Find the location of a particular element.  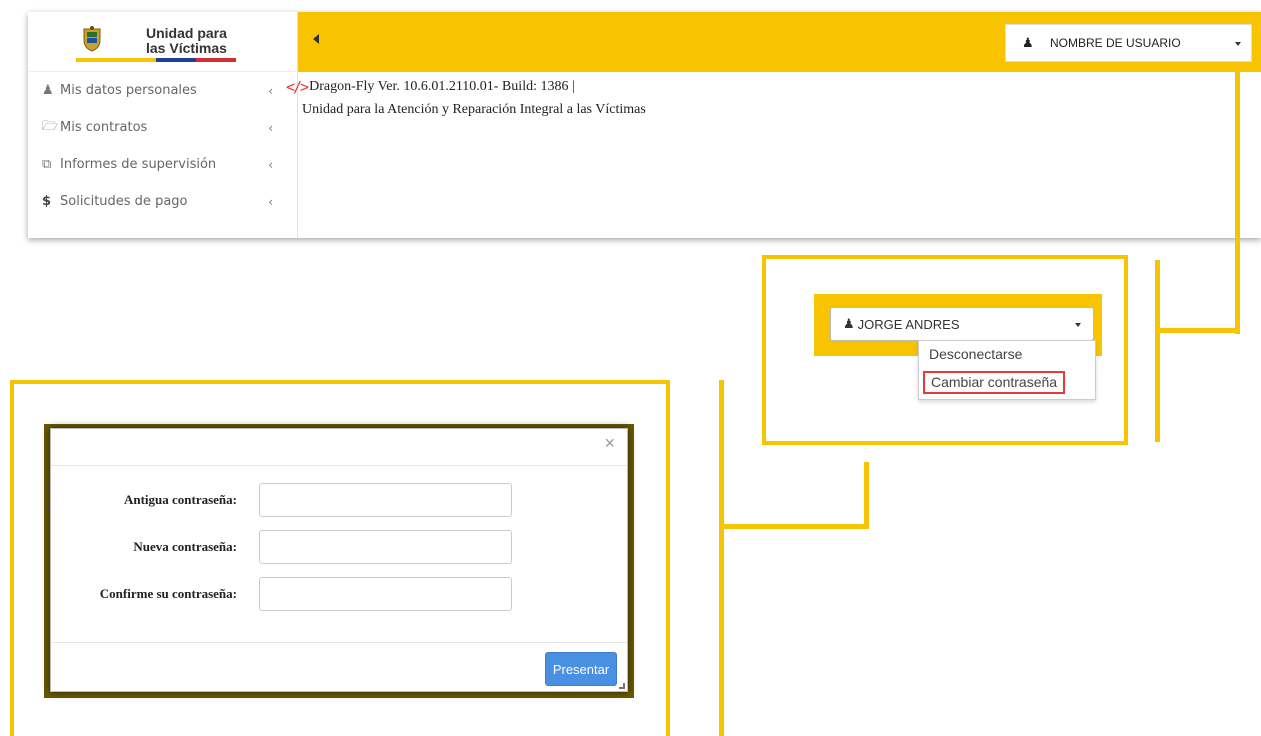

old-password-label: Antigua contraseña: is located at coordinates (180, 499).